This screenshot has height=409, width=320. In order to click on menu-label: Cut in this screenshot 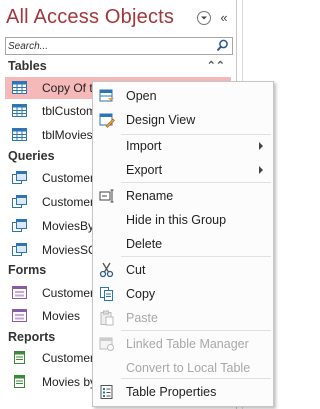, I will do `click(136, 270)`.